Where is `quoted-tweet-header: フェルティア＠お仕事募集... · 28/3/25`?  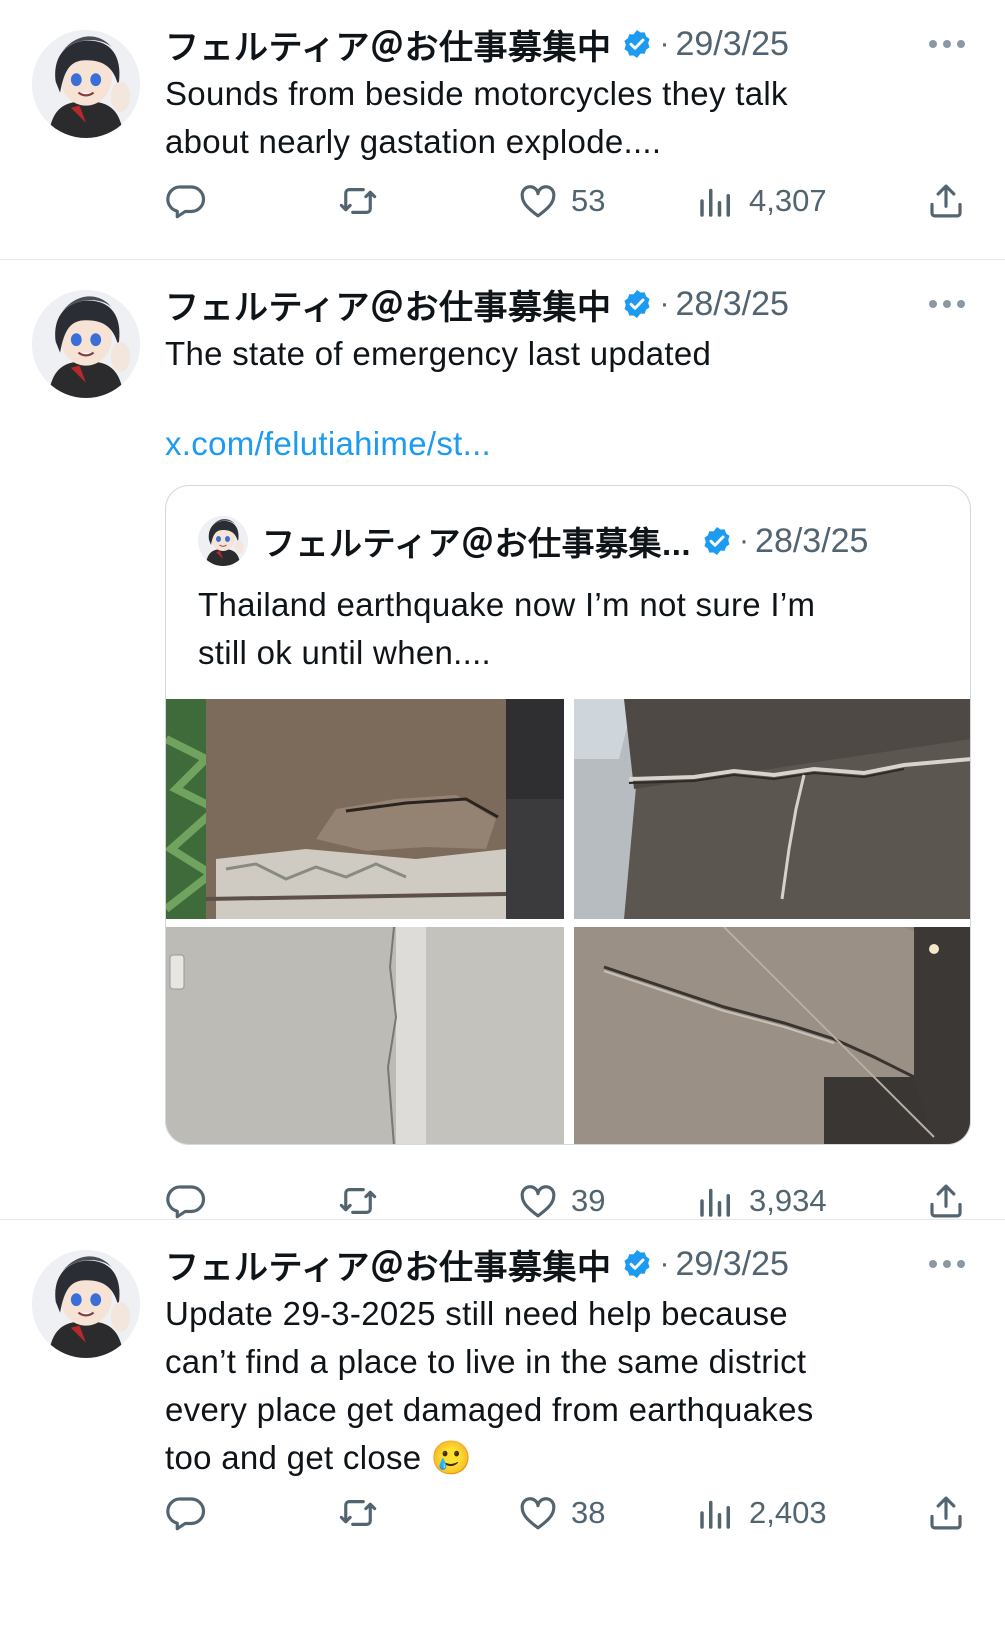 quoted-tweet-header: フェルティア＠お仕事募集... · 28/3/25 is located at coordinates (533, 541).